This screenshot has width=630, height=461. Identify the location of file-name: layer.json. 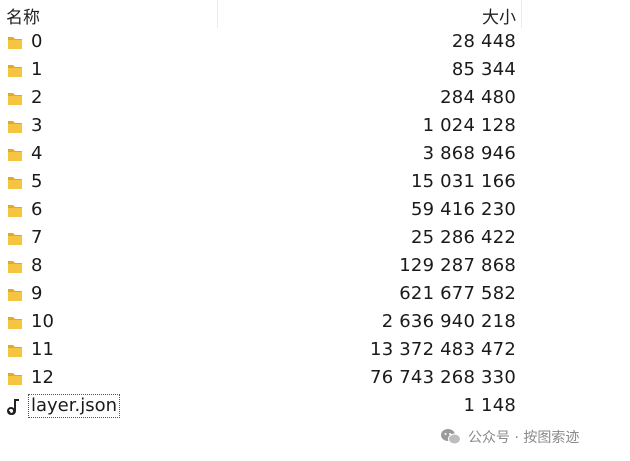
(74, 406).